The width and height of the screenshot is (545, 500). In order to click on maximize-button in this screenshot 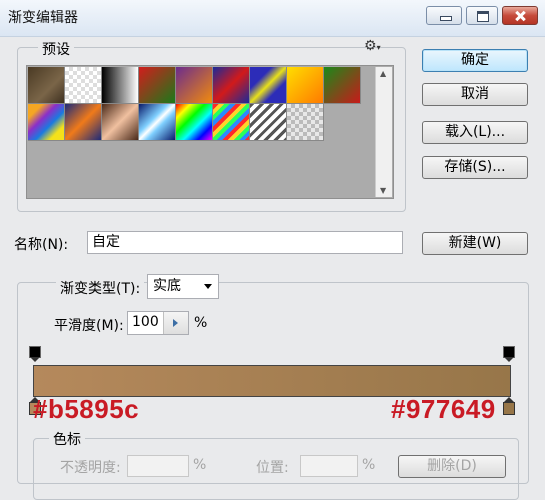, I will do `click(482, 15)`.